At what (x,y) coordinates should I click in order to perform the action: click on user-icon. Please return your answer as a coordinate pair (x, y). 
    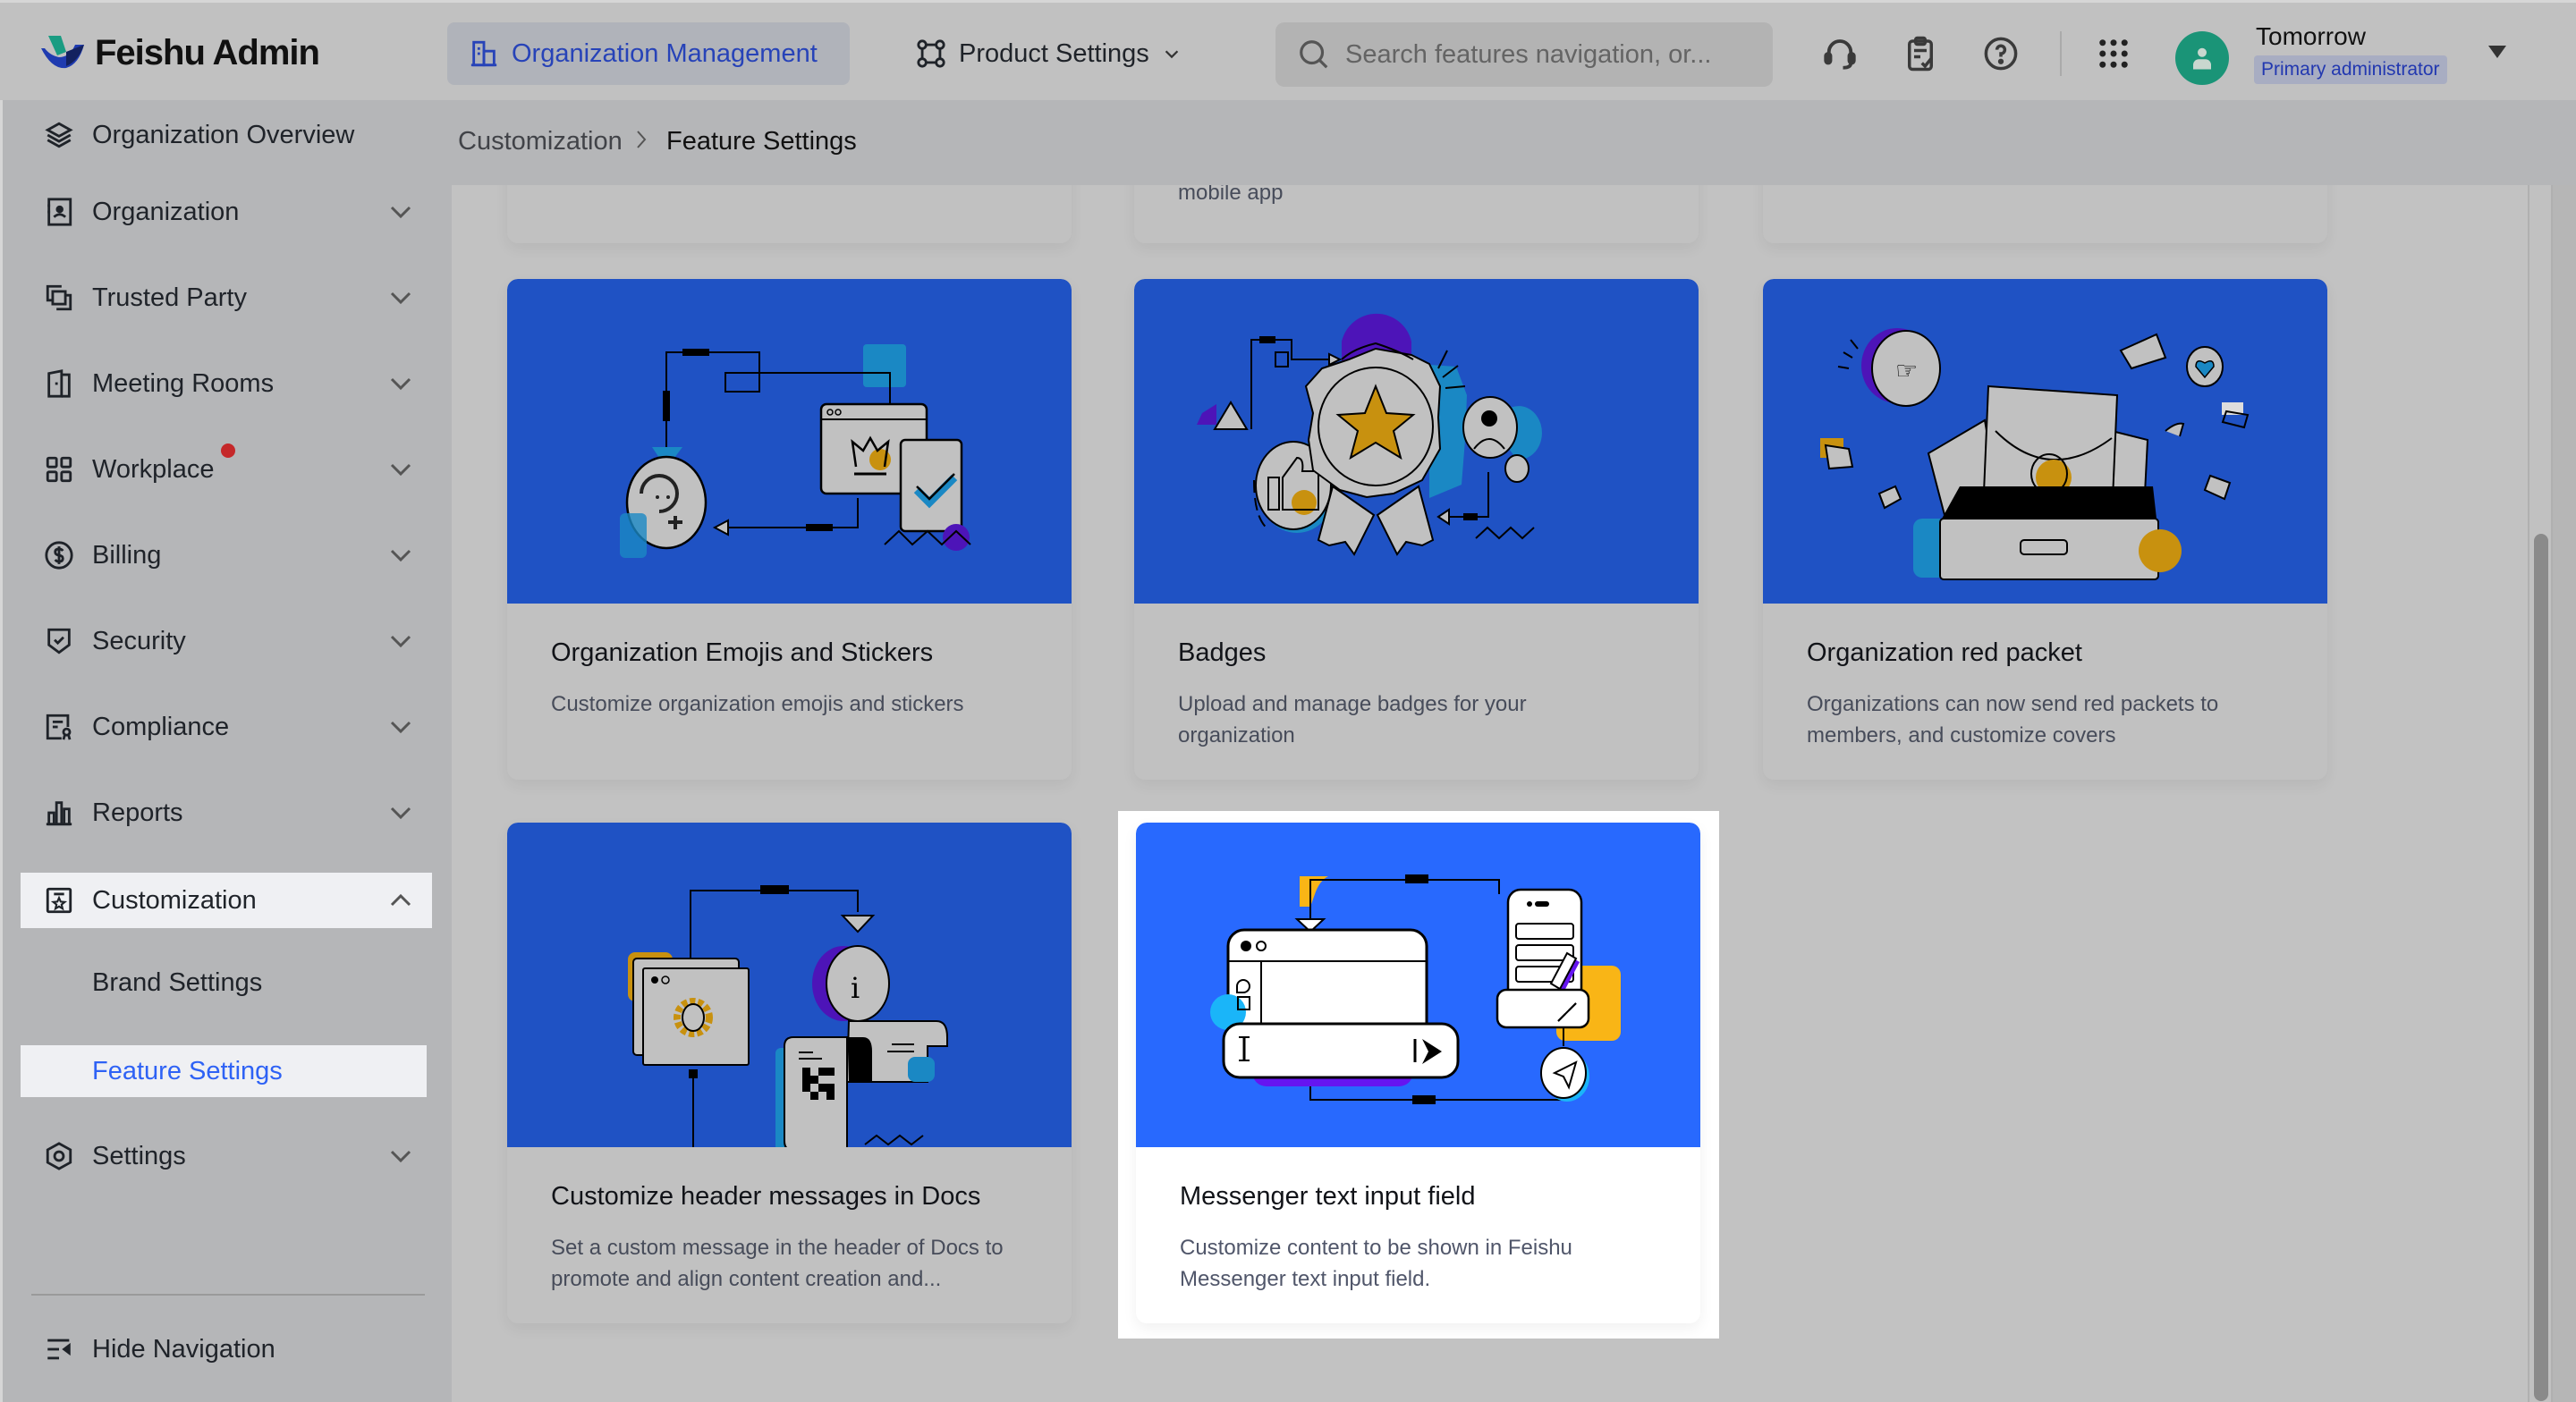
    Looking at the image, I should click on (2202, 58).